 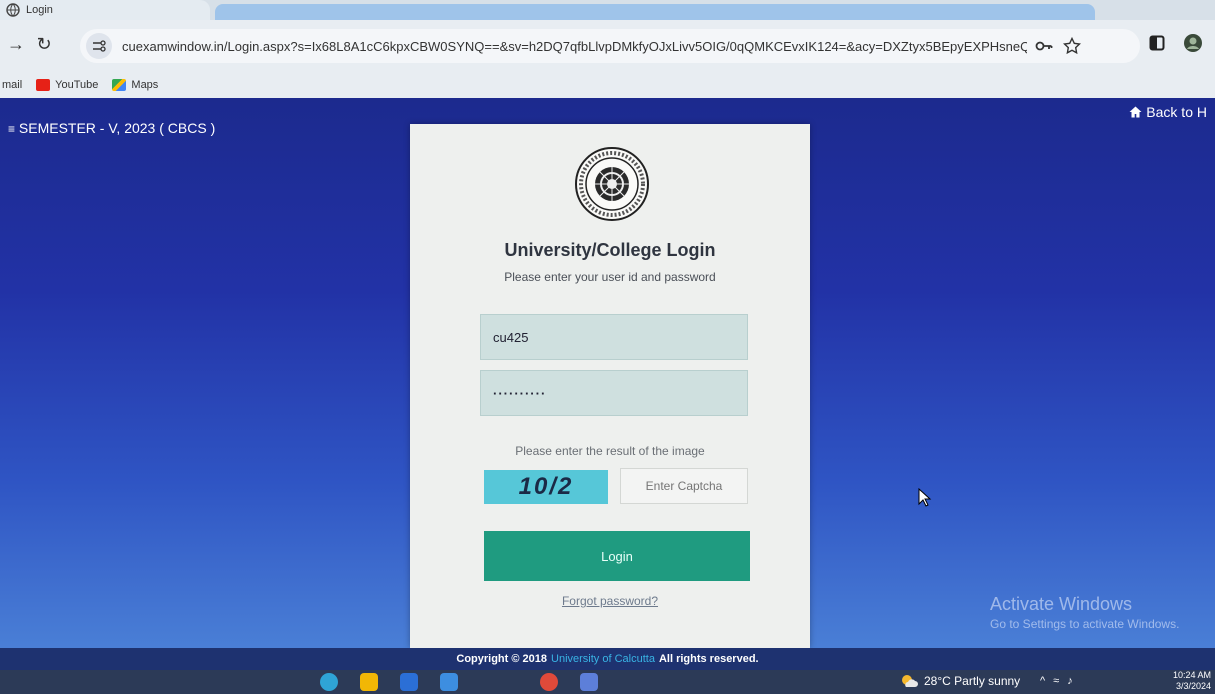 I want to click on back-to-home-link: Back to H, so click(x=1168, y=112).